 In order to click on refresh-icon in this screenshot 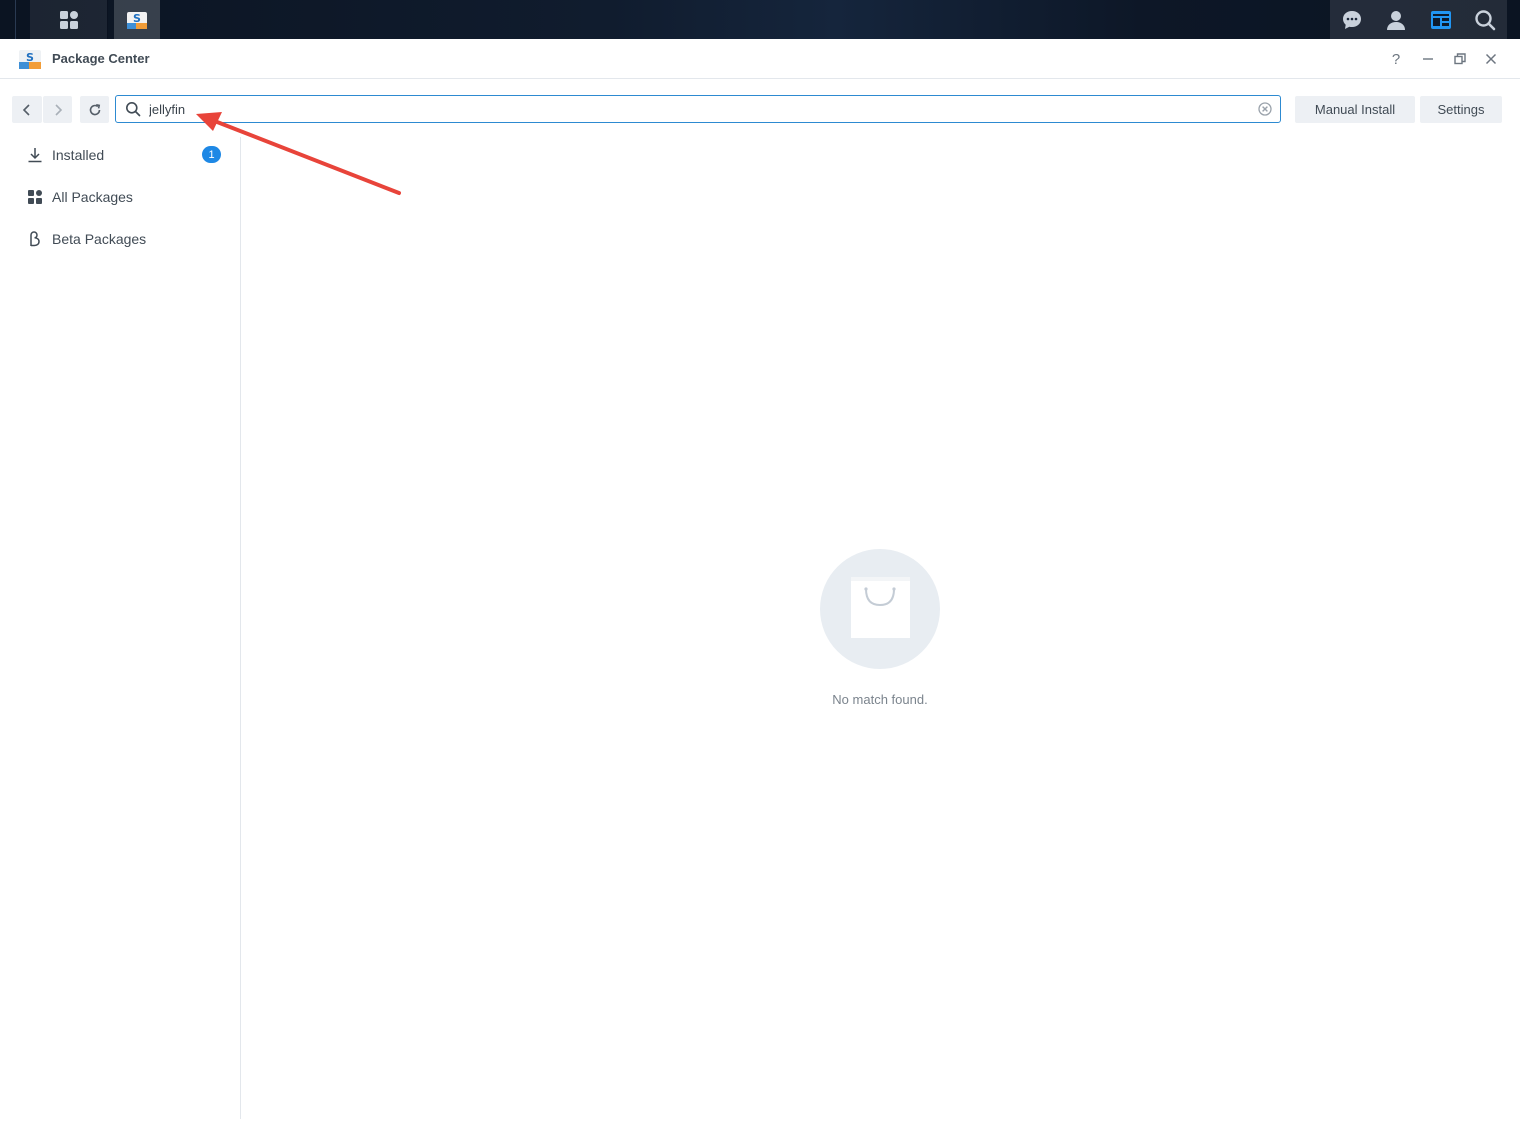, I will do `click(94, 109)`.